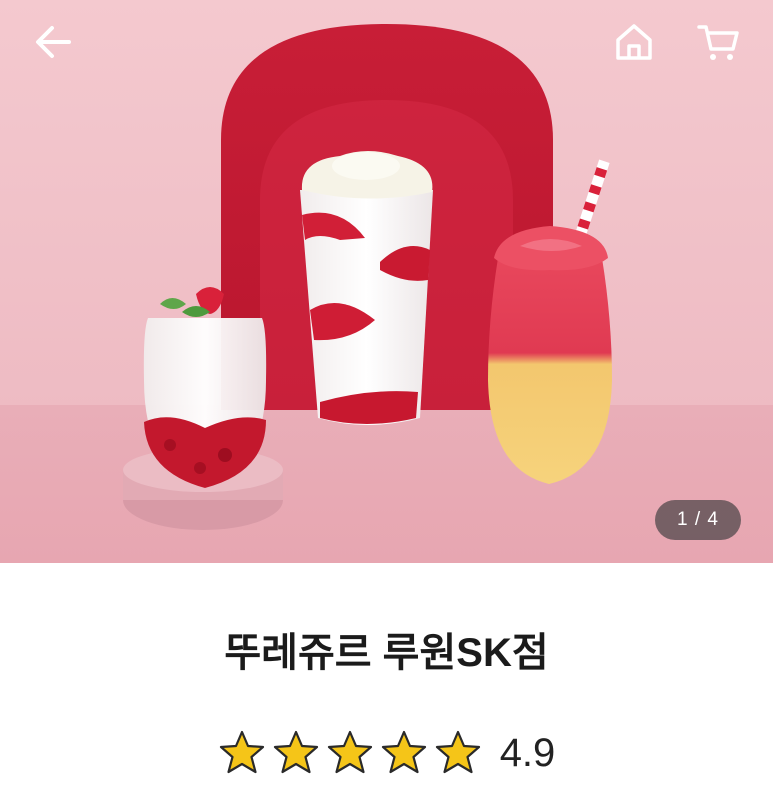 The width and height of the screenshot is (773, 790). I want to click on star-rating, so click(350, 753).